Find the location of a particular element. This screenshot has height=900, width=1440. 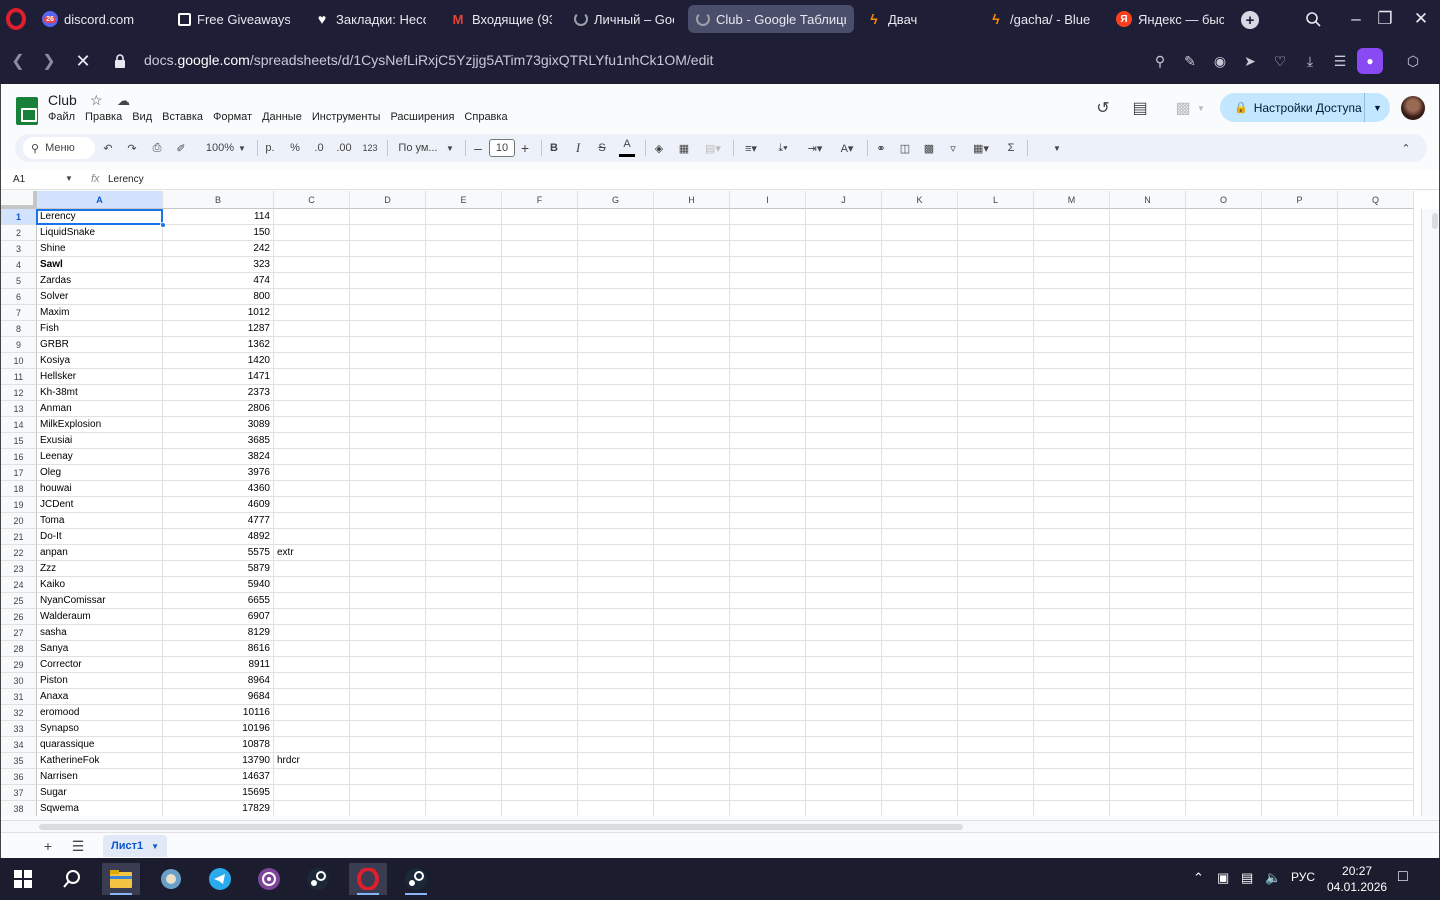

version-history-icon: ↺ is located at coordinates (1103, 108).